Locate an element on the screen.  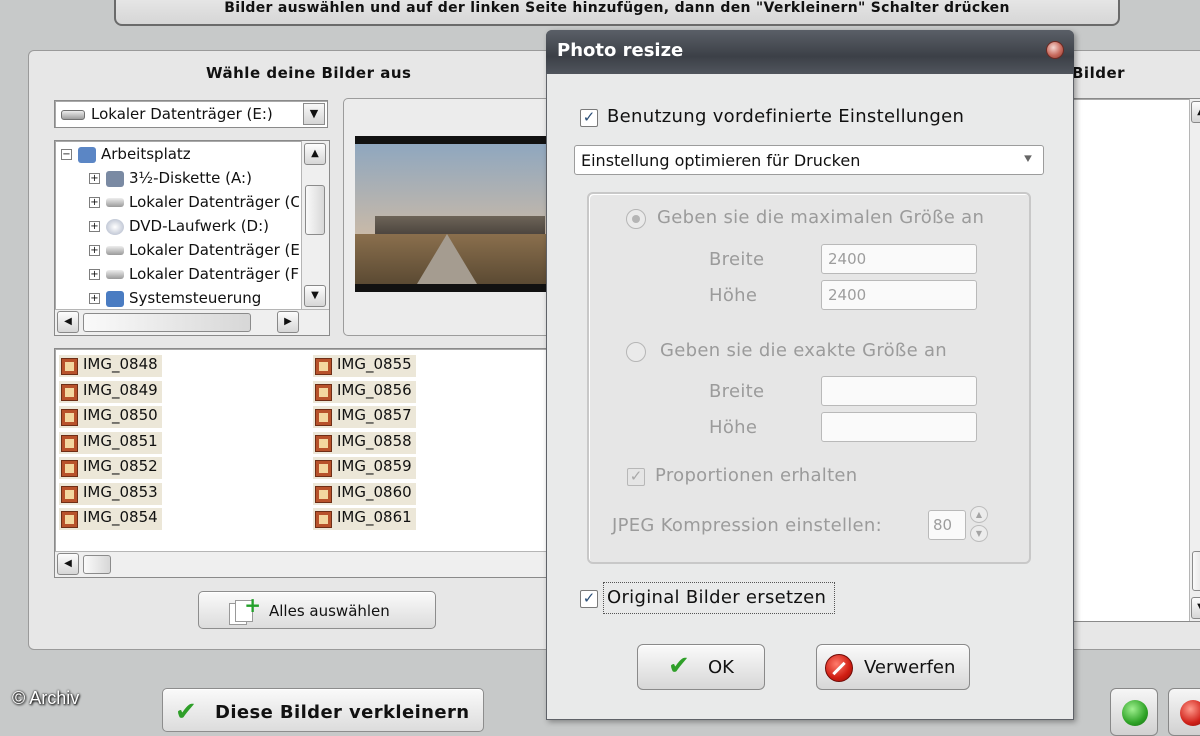
tree-item-label: Lokaler Datenträger (F:) is located at coordinates (214, 274).